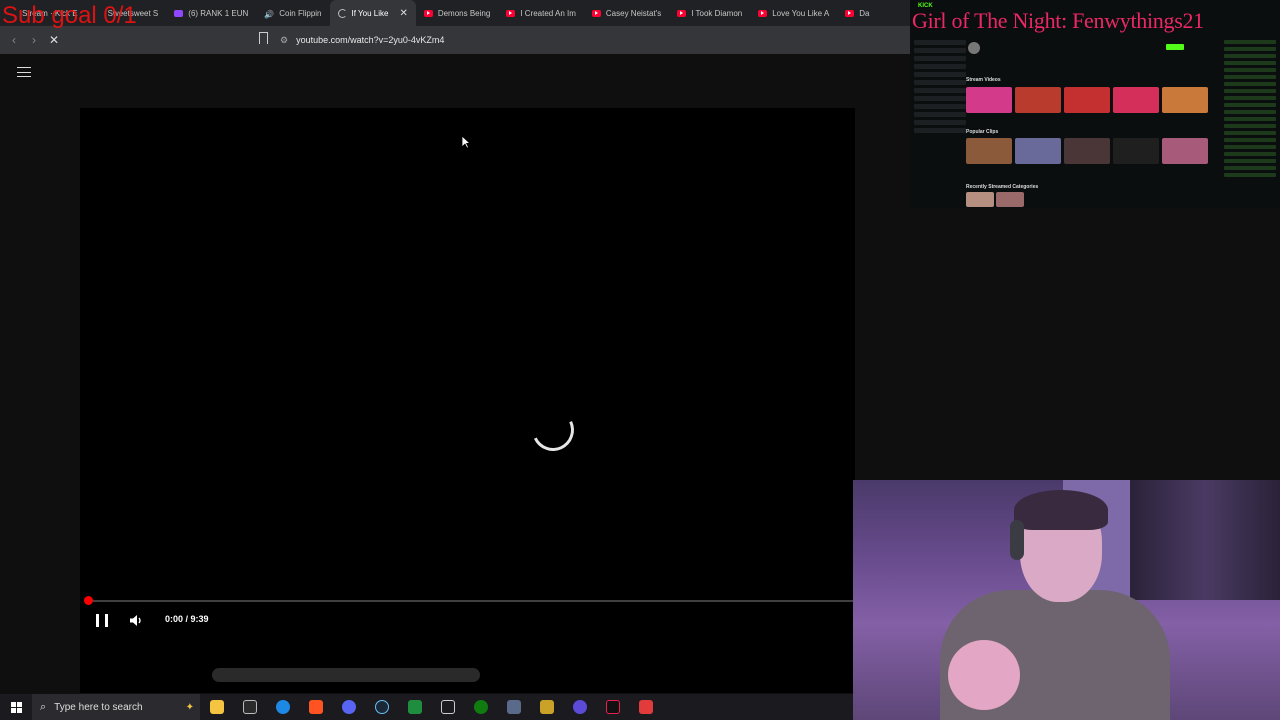 The width and height of the screenshot is (1280, 720). Describe the element at coordinates (464, 13) in the screenshot. I see `tab-label: Demons Being` at that location.